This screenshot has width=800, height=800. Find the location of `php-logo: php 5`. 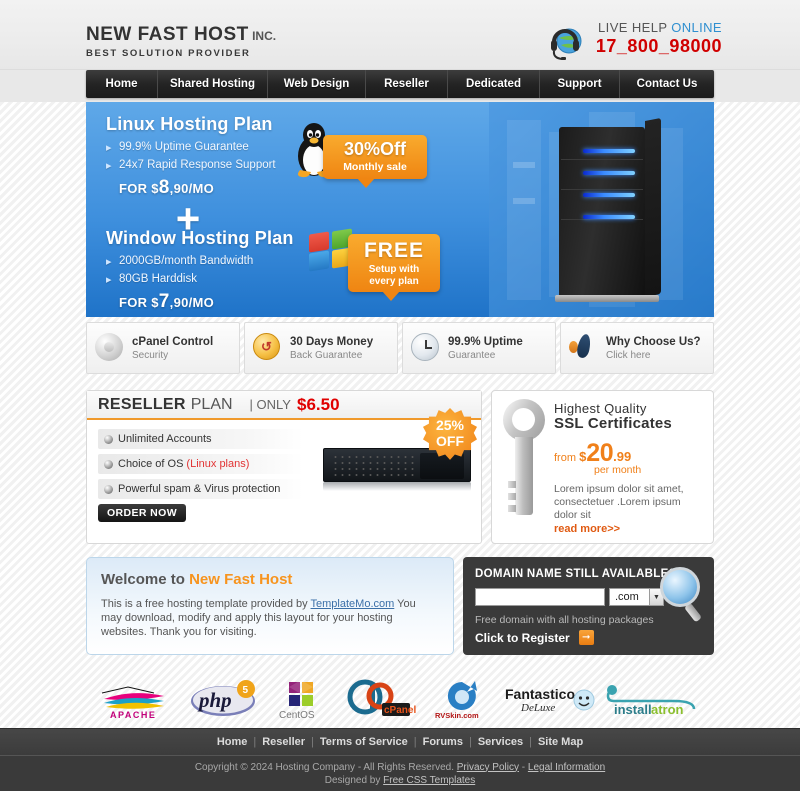

php-logo: php 5 is located at coordinates (224, 700).